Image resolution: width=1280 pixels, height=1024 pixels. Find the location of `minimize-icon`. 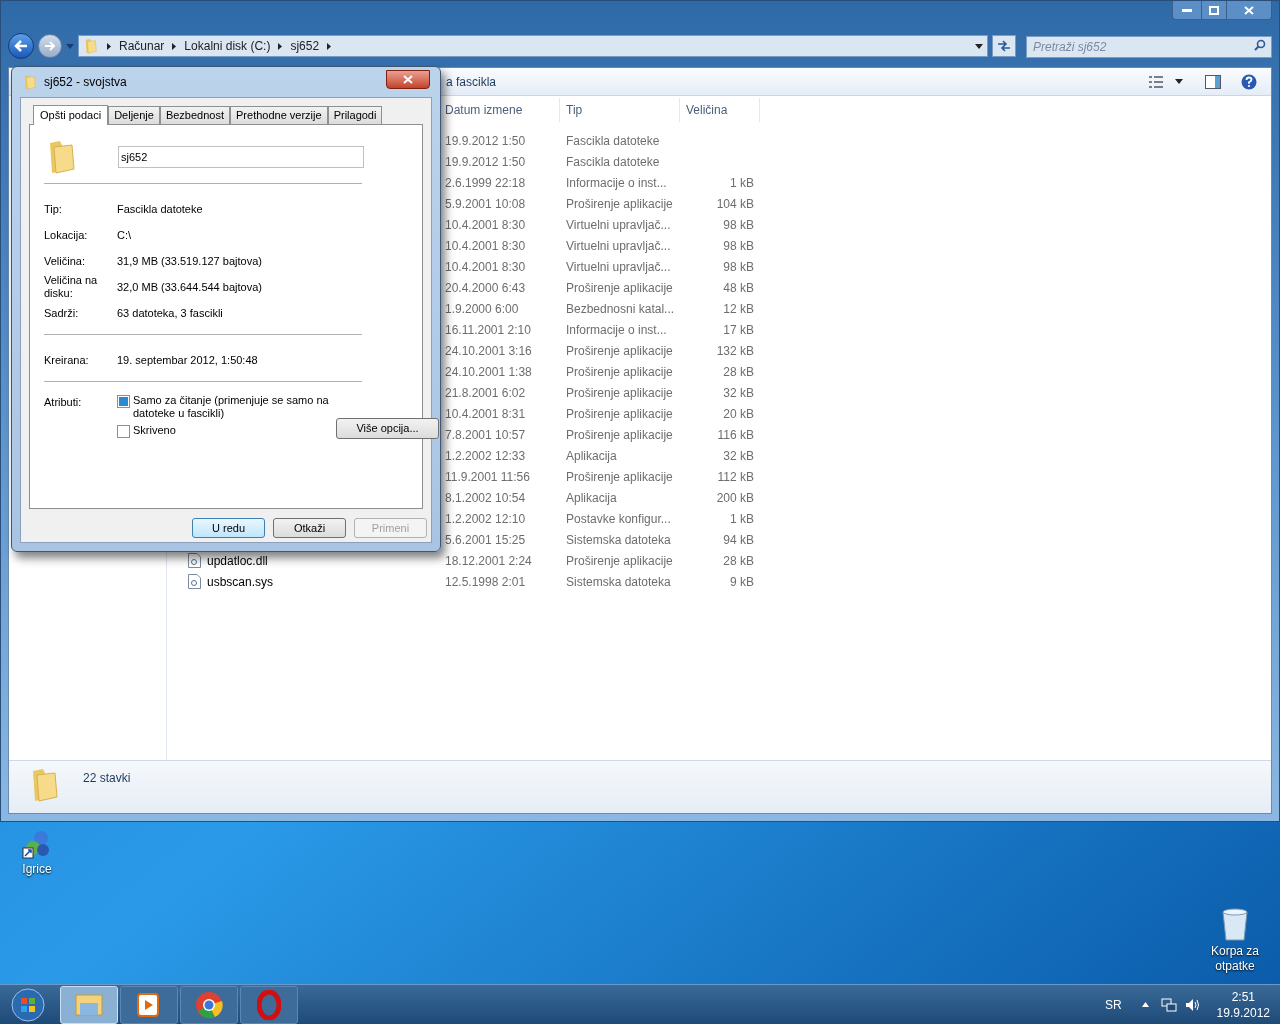

minimize-icon is located at coordinates (1187, 10).